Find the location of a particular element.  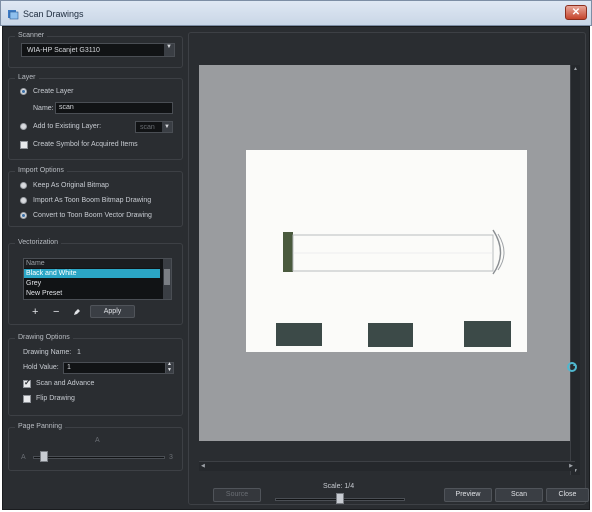

import-bitmap-label: Import As Toon Boom Bitmap Drawing is located at coordinates (92, 200).